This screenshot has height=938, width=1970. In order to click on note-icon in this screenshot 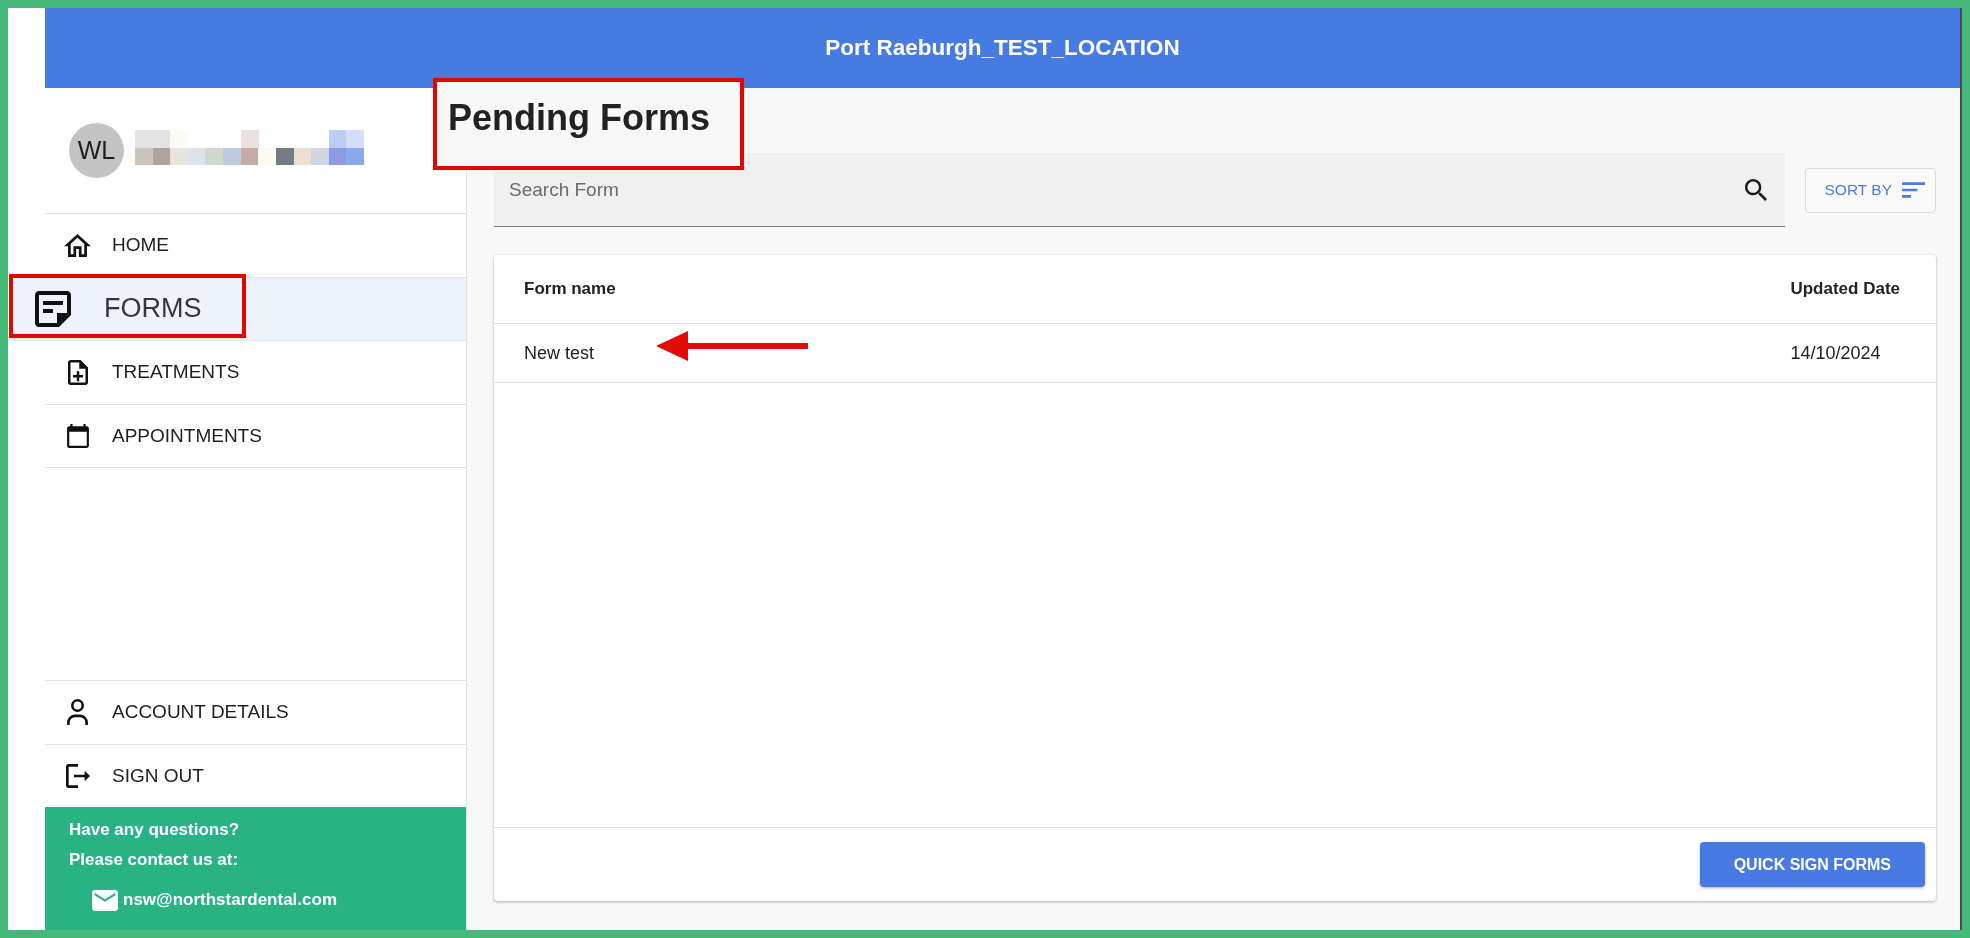, I will do `click(53, 308)`.